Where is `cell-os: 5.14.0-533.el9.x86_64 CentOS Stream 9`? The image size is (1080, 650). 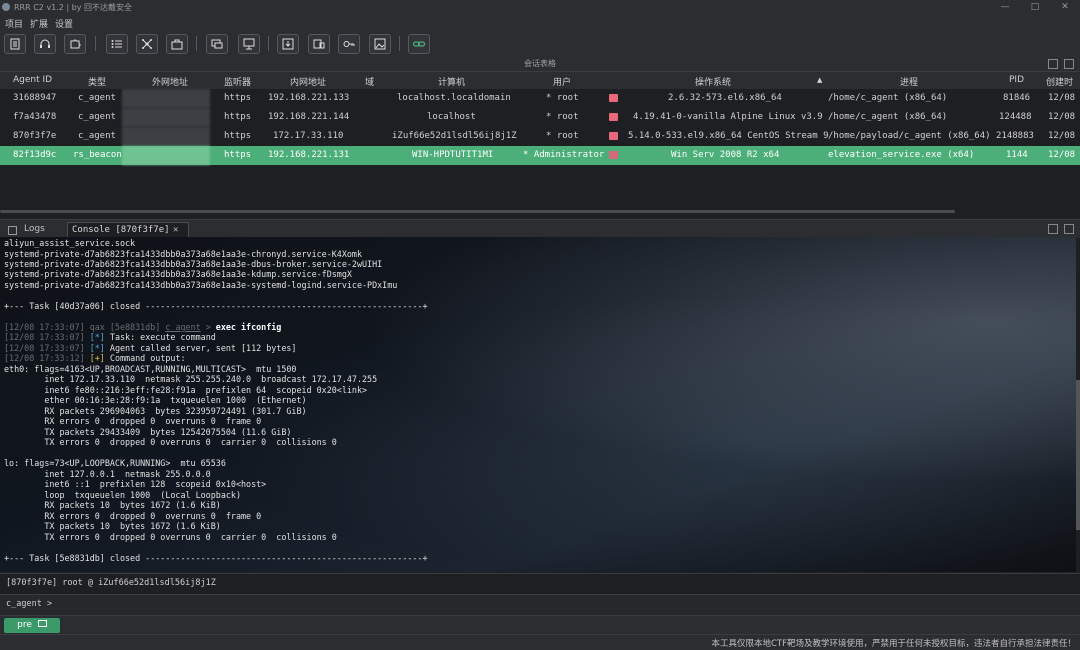
cell-os: 5.14.0-533.el9.x86_64 CentOS Stream 9 is located at coordinates (728, 136).